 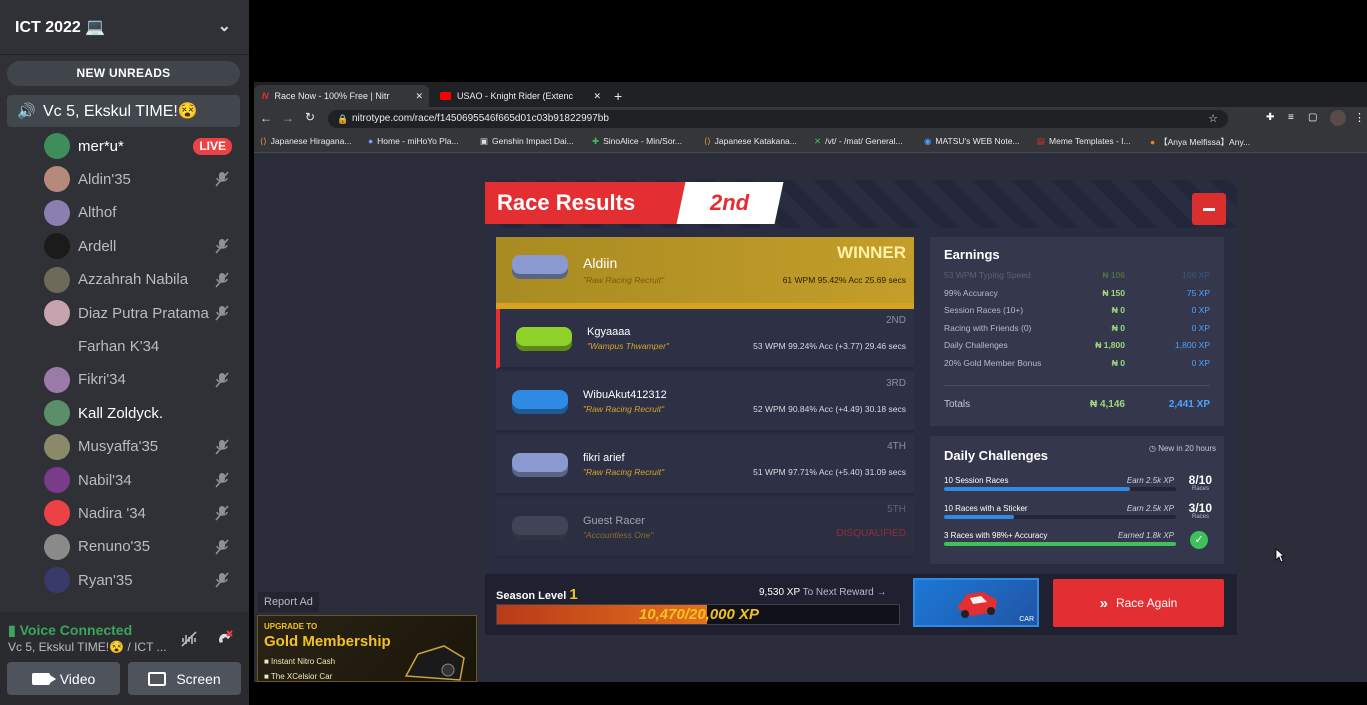 What do you see at coordinates (896, 509) in the screenshot?
I see `racer-place: 5TH` at bounding box center [896, 509].